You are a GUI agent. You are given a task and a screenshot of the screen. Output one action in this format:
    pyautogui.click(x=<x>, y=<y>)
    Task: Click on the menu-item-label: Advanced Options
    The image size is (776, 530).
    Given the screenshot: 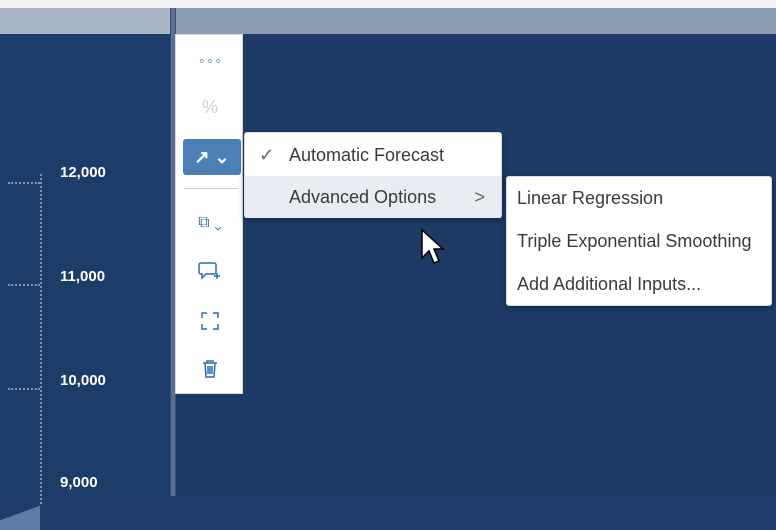 What is the action you would take?
    pyautogui.click(x=363, y=196)
    